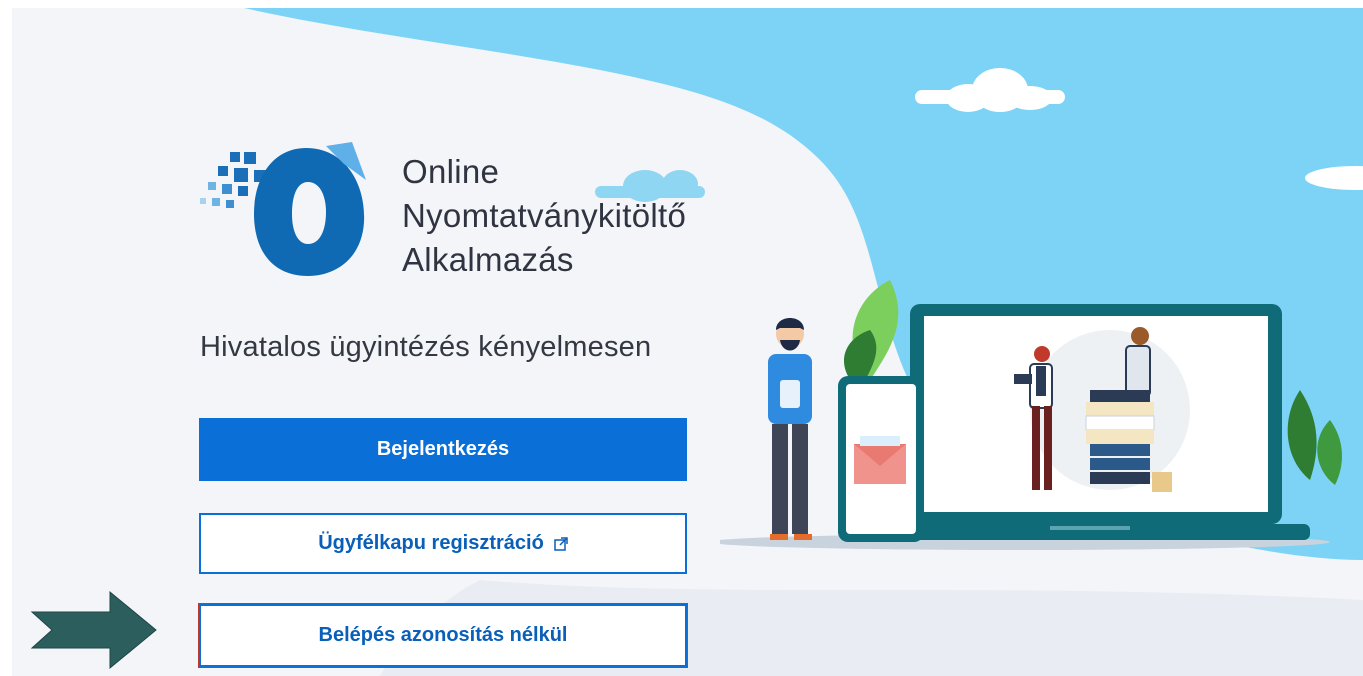 The height and width of the screenshot is (676, 1363). I want to click on right-arrow-icon, so click(93, 630).